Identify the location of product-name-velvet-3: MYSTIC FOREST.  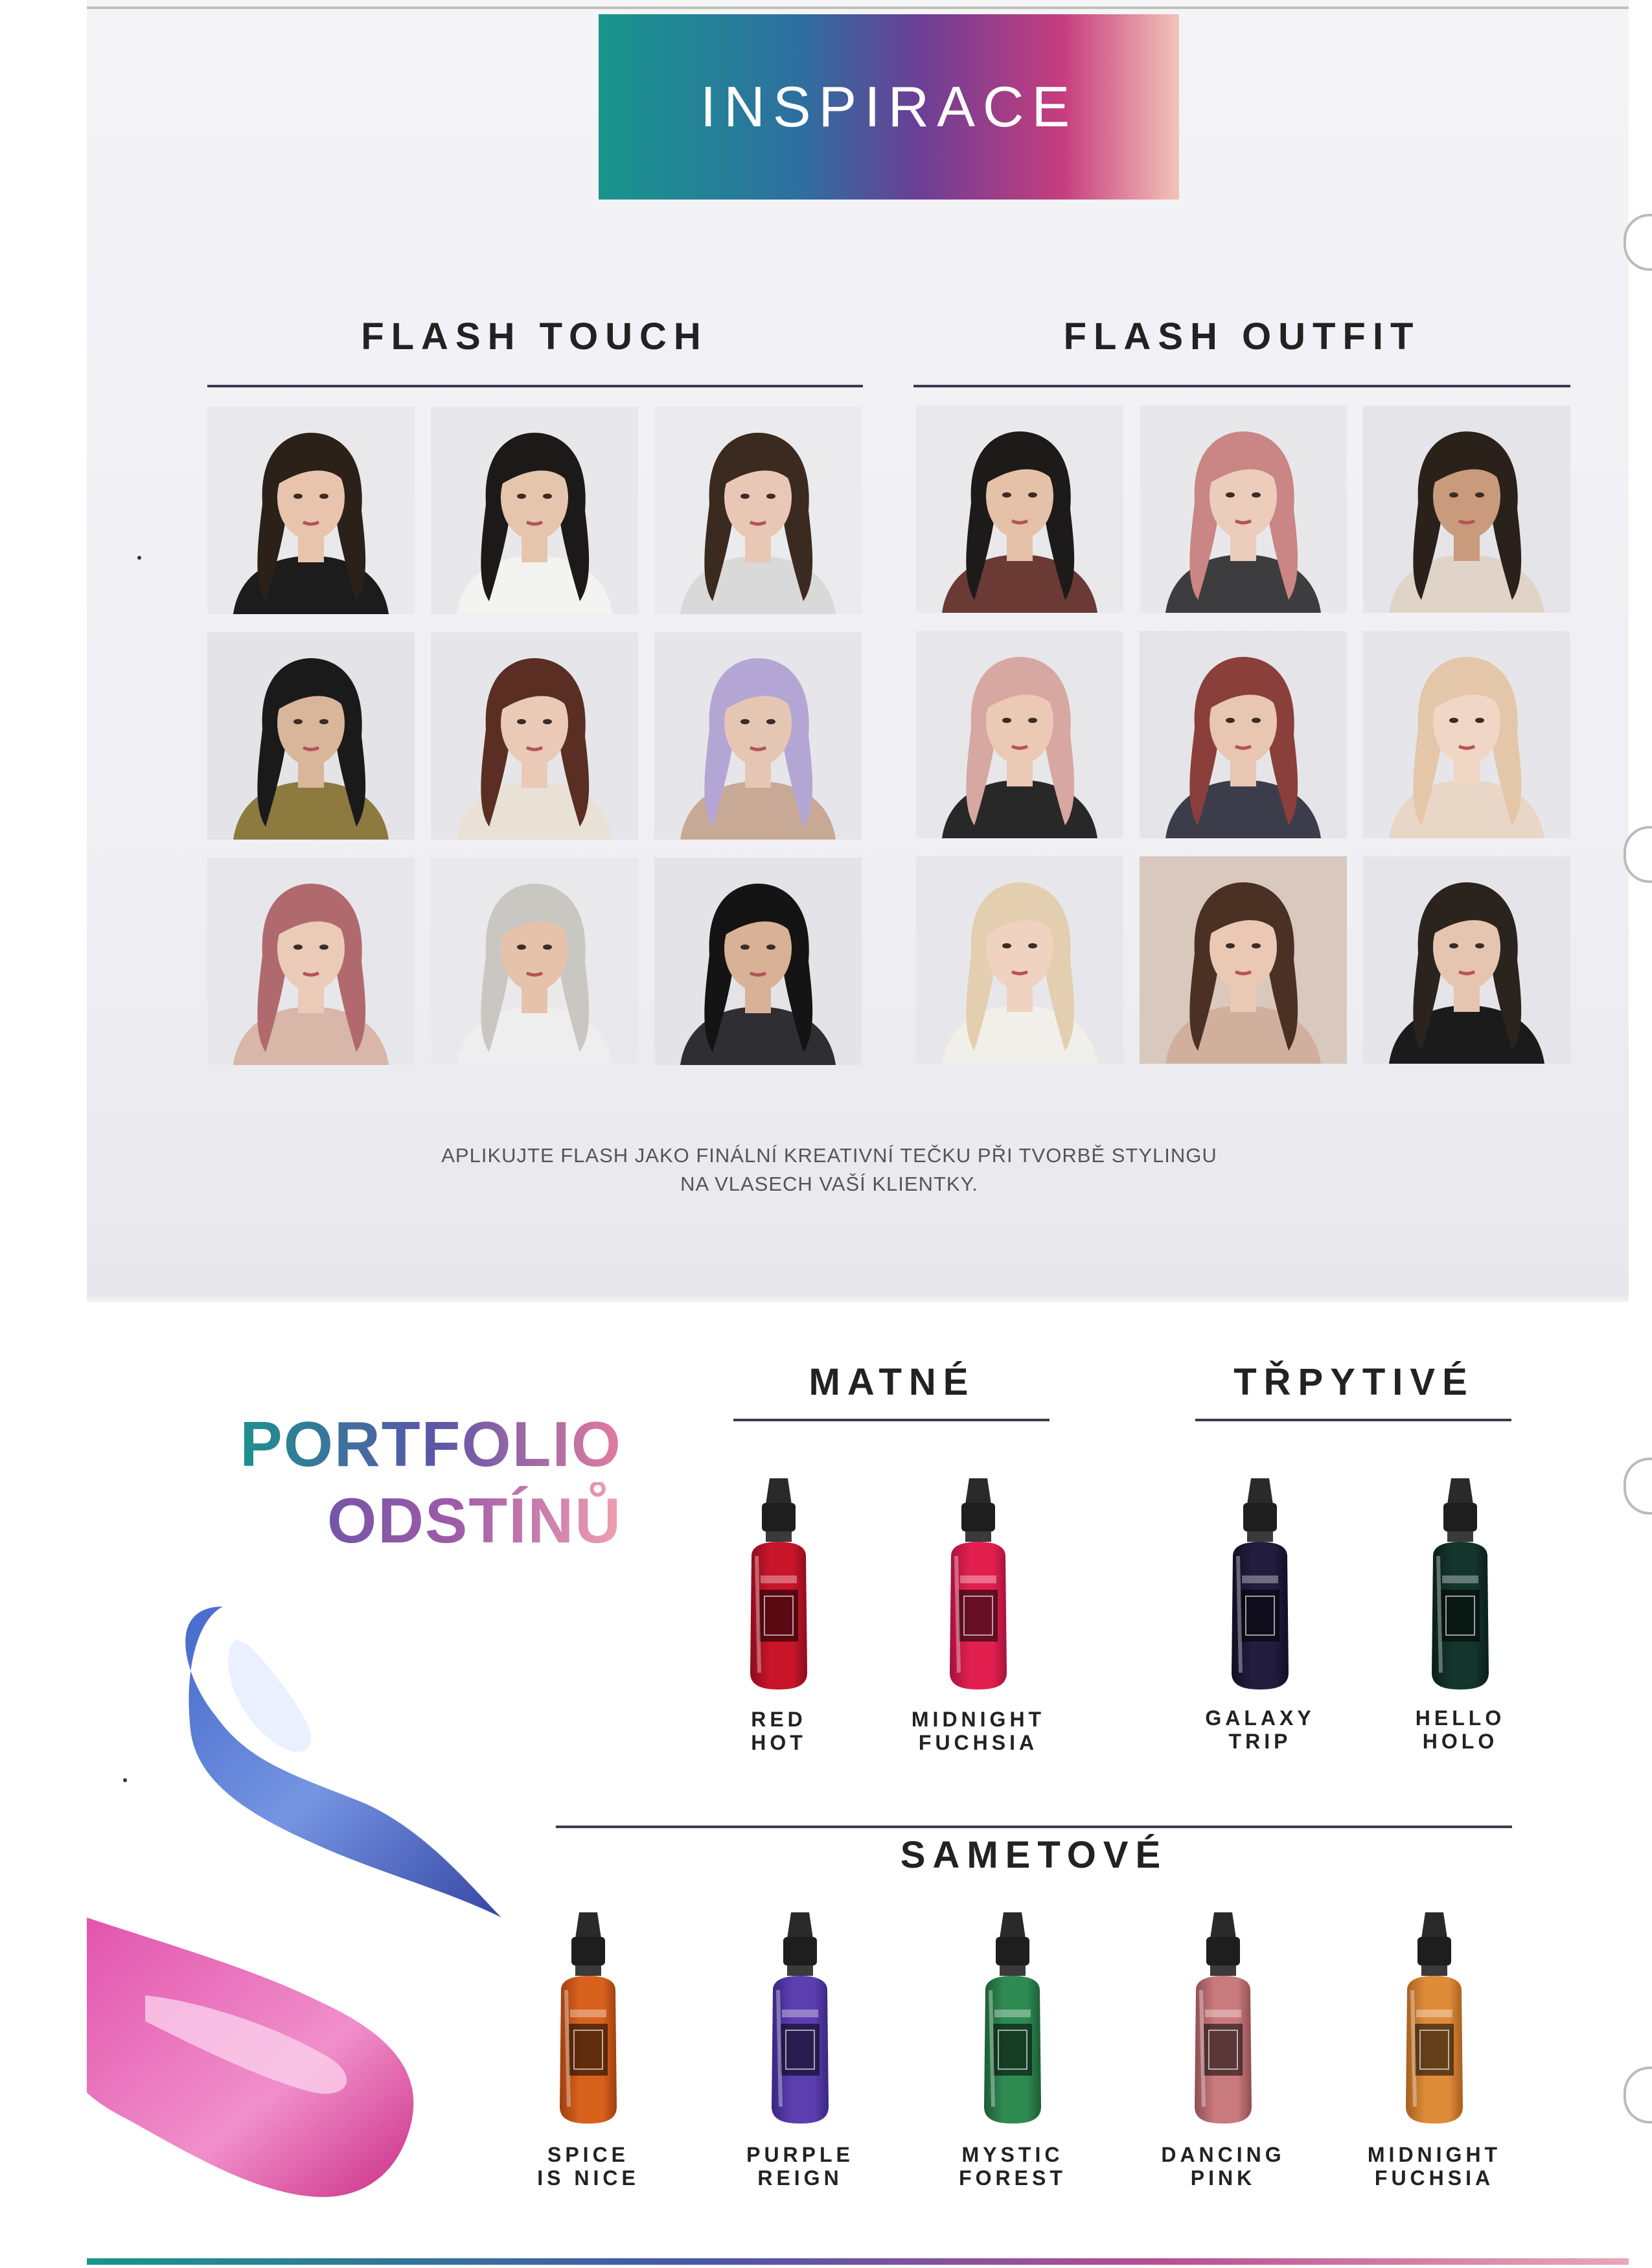
(1012, 2166).